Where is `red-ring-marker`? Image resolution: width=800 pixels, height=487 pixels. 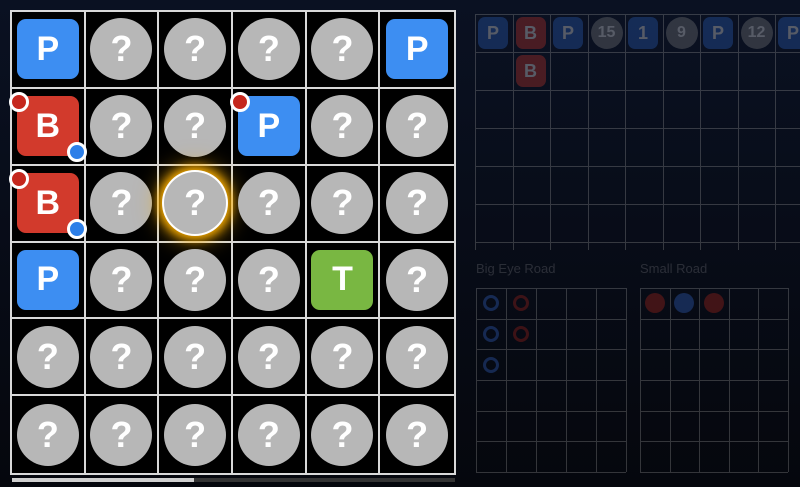 red-ring-marker is located at coordinates (521, 303).